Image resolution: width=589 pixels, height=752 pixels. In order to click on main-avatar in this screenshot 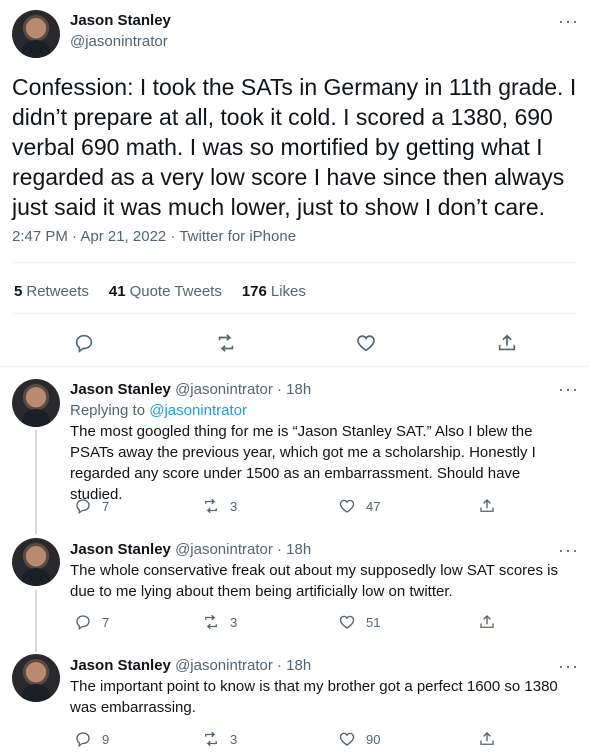, I will do `click(36, 34)`.